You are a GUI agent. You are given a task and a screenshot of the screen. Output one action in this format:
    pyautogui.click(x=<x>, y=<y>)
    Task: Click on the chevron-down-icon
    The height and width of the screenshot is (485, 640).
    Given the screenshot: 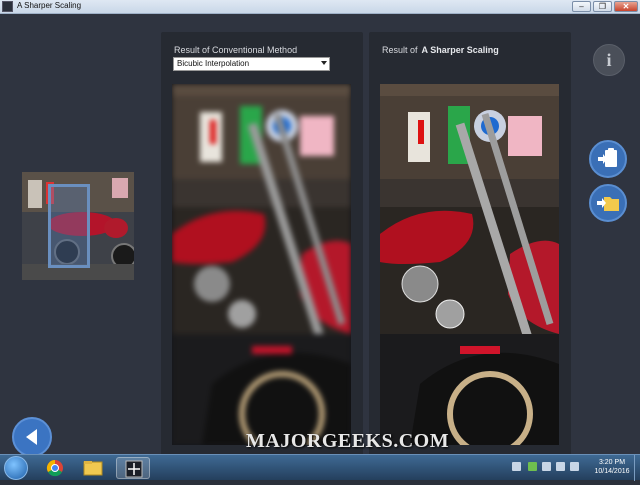 What is the action you would take?
    pyautogui.click(x=324, y=63)
    